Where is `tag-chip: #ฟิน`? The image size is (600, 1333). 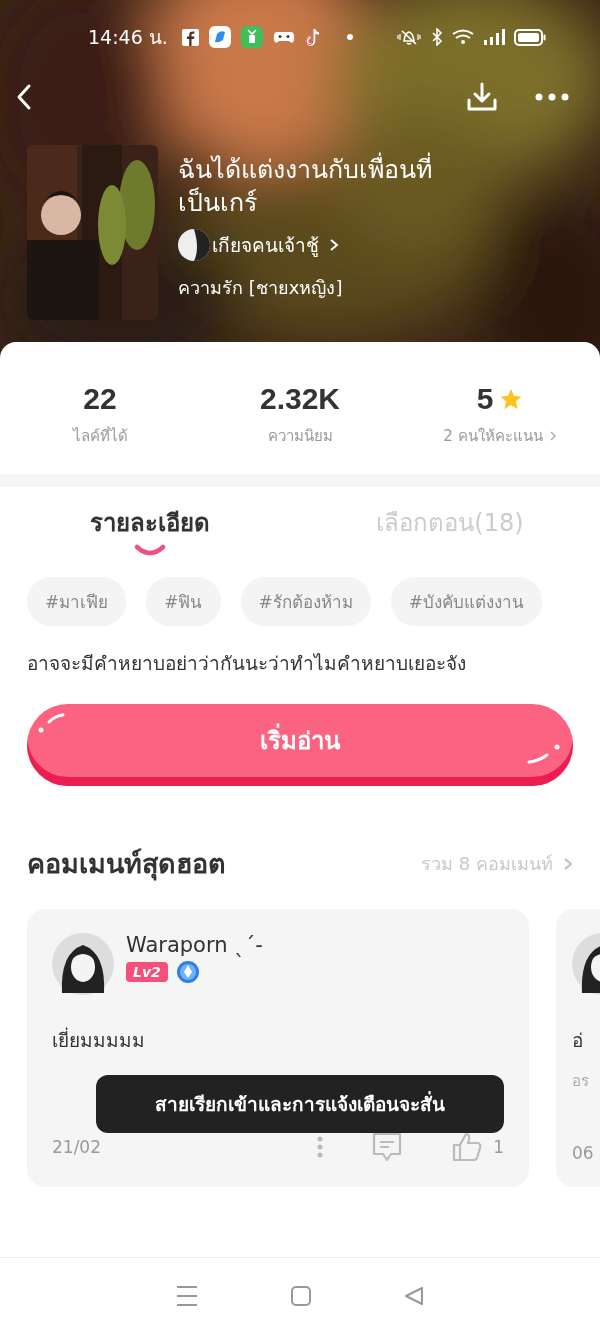
tag-chip: #ฟิน is located at coordinates (183, 601).